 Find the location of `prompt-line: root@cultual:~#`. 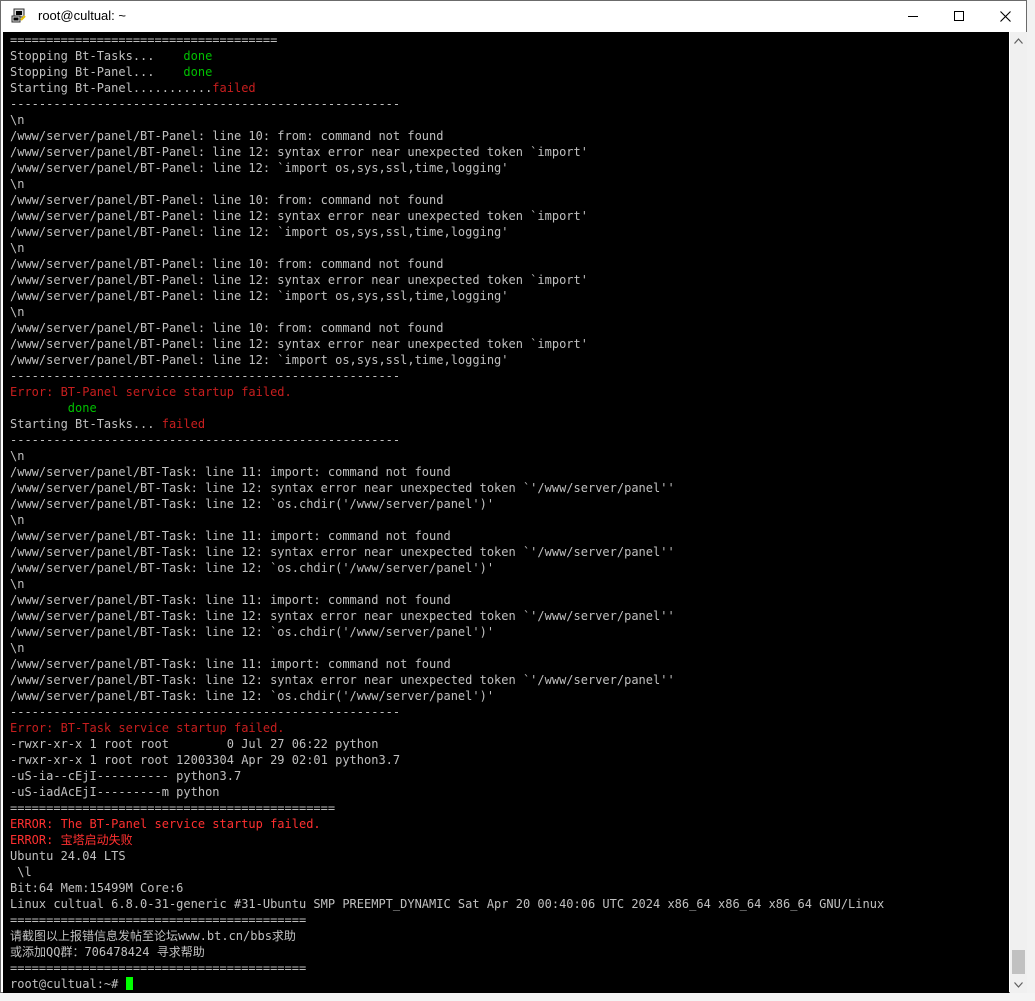

prompt-line: root@cultual:~# is located at coordinates (447, 984).